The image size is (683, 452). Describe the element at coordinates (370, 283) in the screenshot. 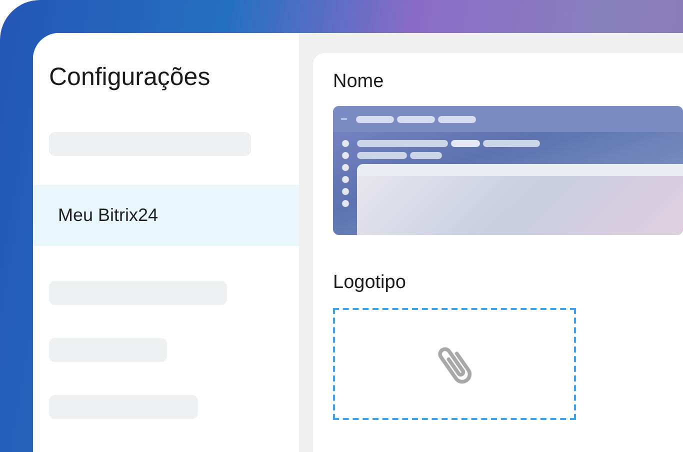

I see `field-label: Logotipo` at that location.